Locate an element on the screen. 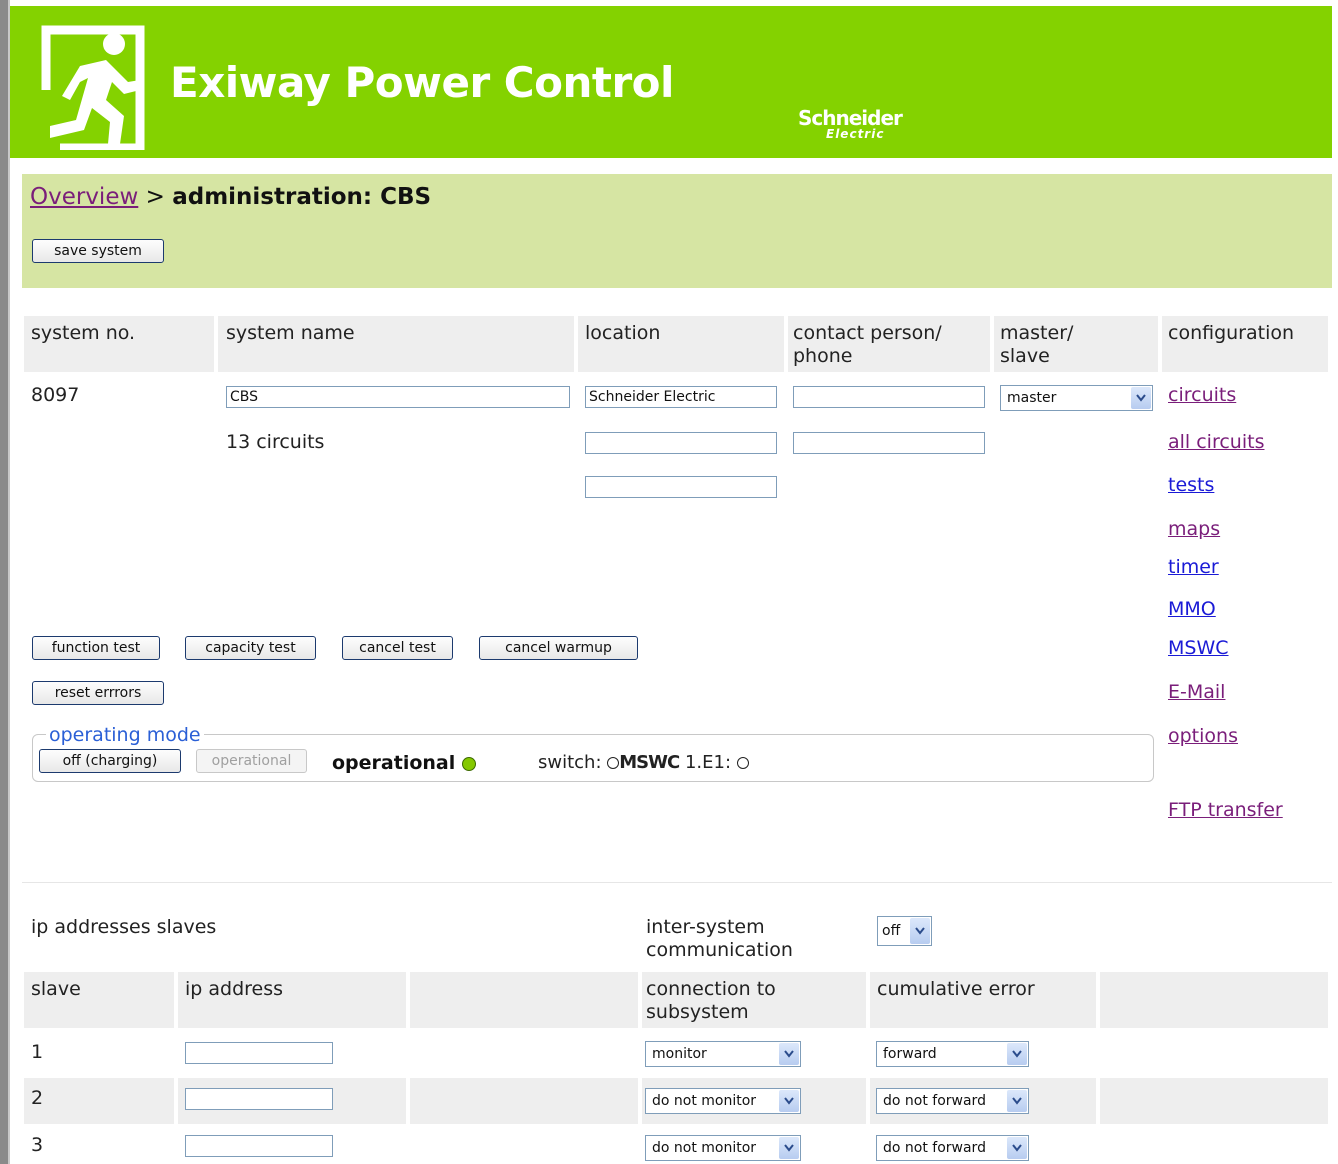 Image resolution: width=1338 pixels, height=1164 pixels. emergency-exit-icon is located at coordinates (92, 87).